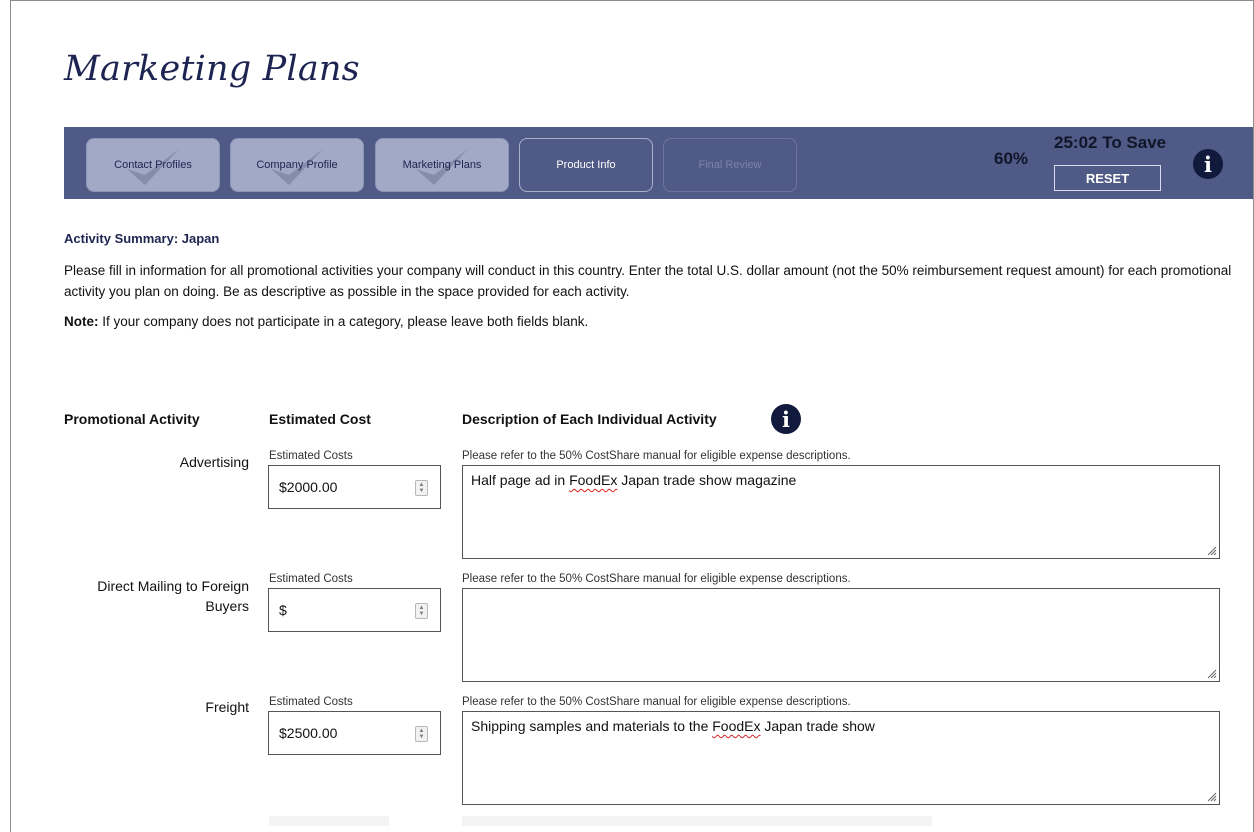  What do you see at coordinates (212, 69) in the screenshot?
I see `page-title: Marketing Plans` at bounding box center [212, 69].